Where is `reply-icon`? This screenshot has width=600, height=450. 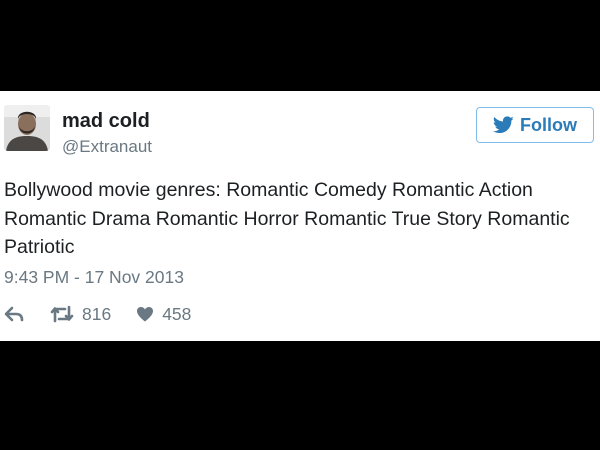
reply-icon is located at coordinates (14, 314).